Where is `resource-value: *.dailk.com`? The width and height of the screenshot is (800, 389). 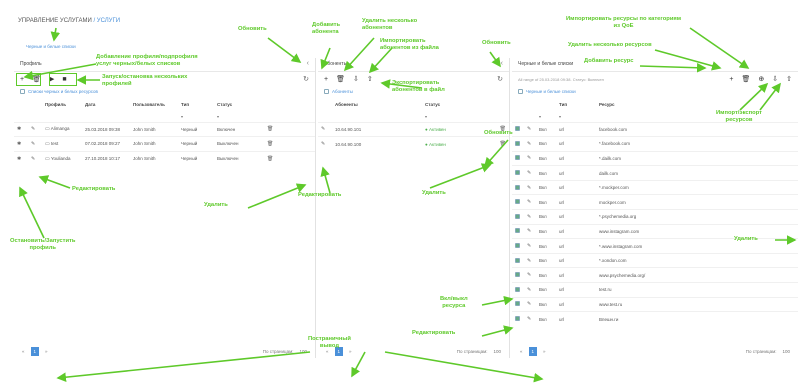
resource-value: *.dailk.com is located at coordinates (697, 158).